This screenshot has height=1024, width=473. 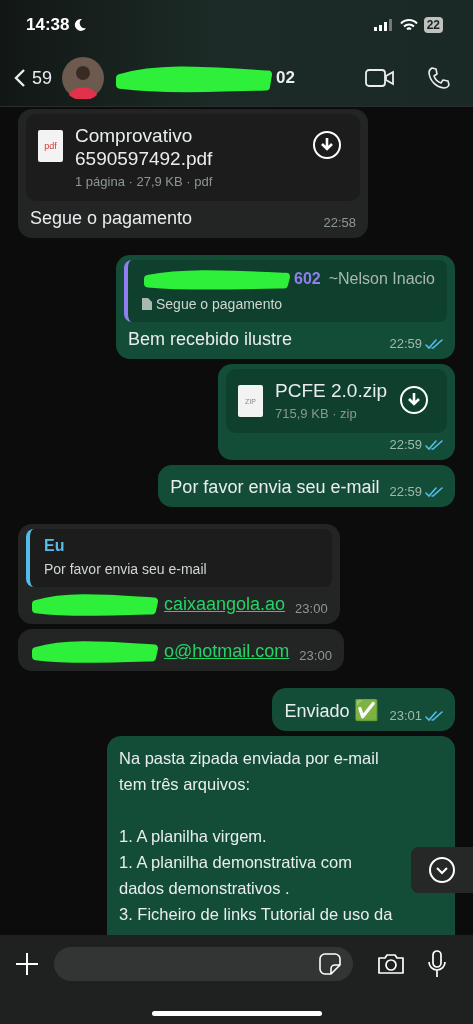 What do you see at coordinates (203, 964) in the screenshot?
I see `message-input-field` at bounding box center [203, 964].